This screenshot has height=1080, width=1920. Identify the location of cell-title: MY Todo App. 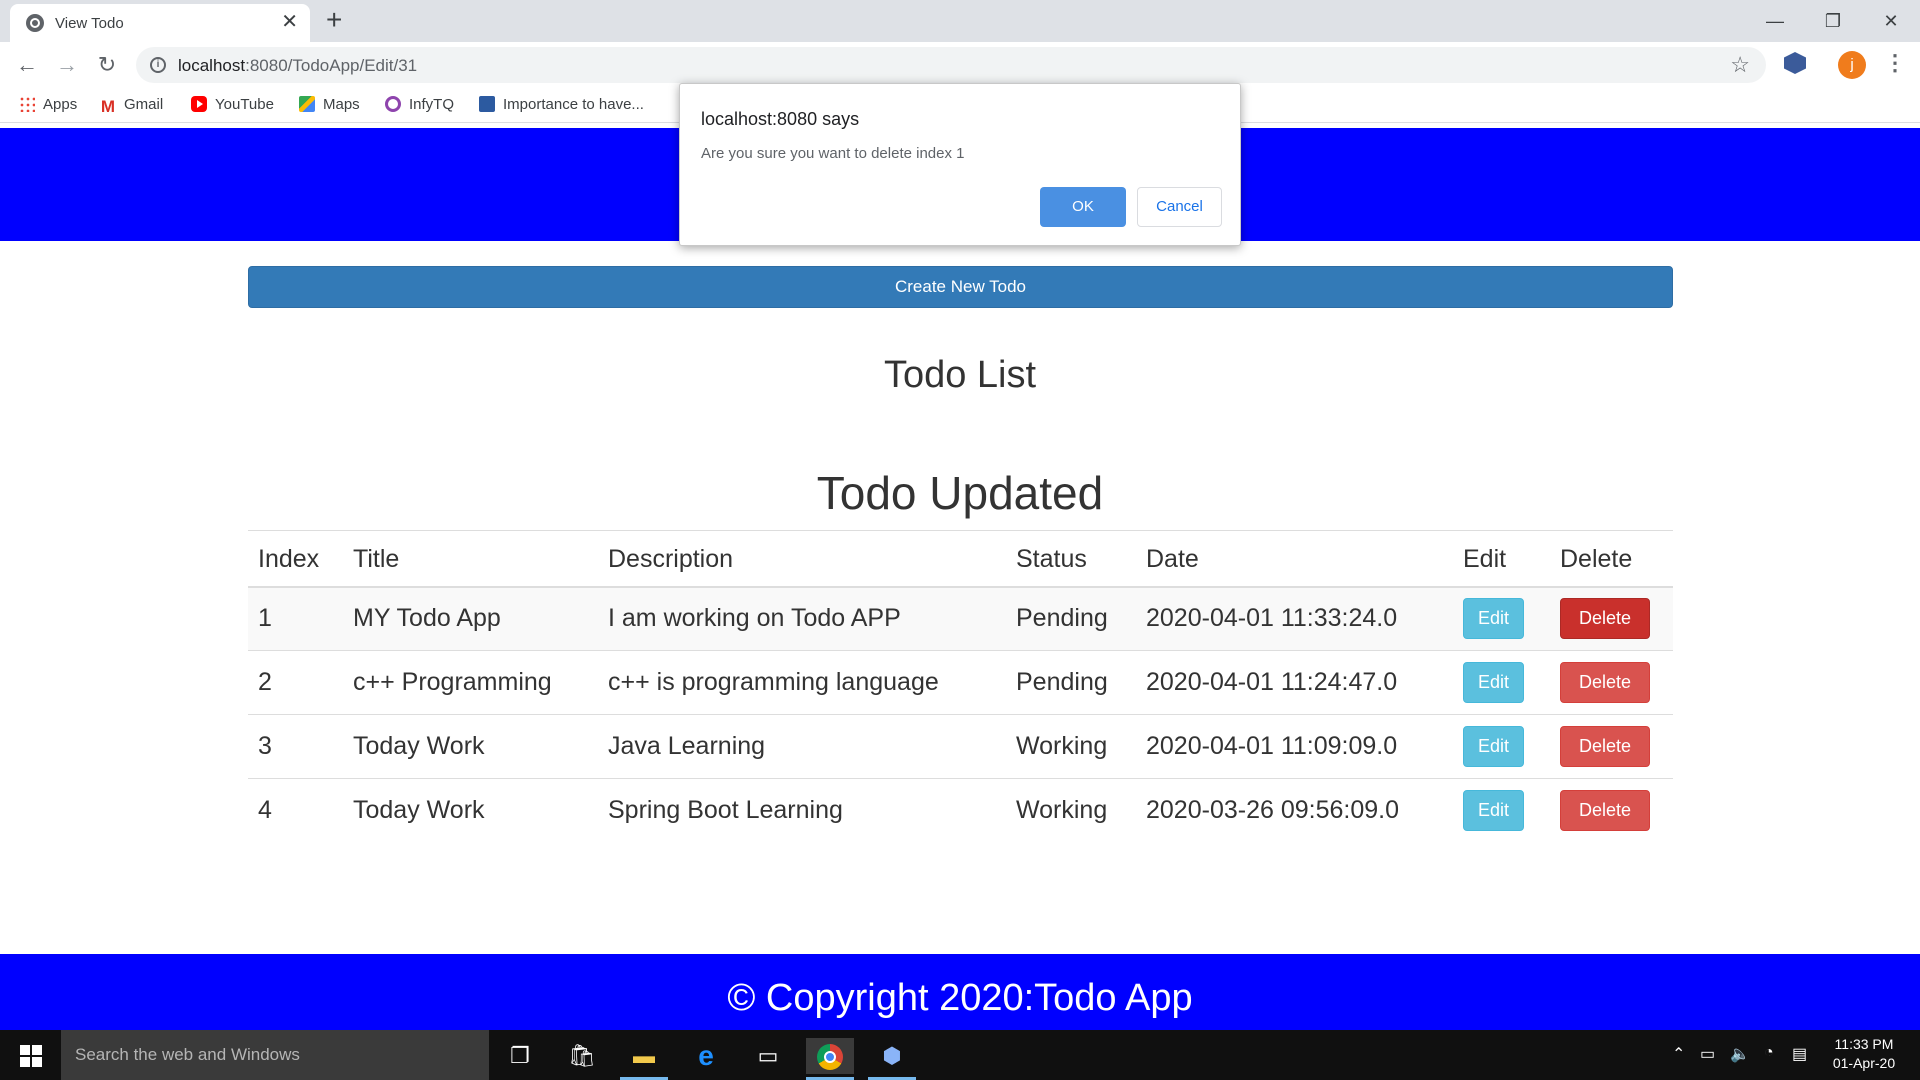
(470, 618).